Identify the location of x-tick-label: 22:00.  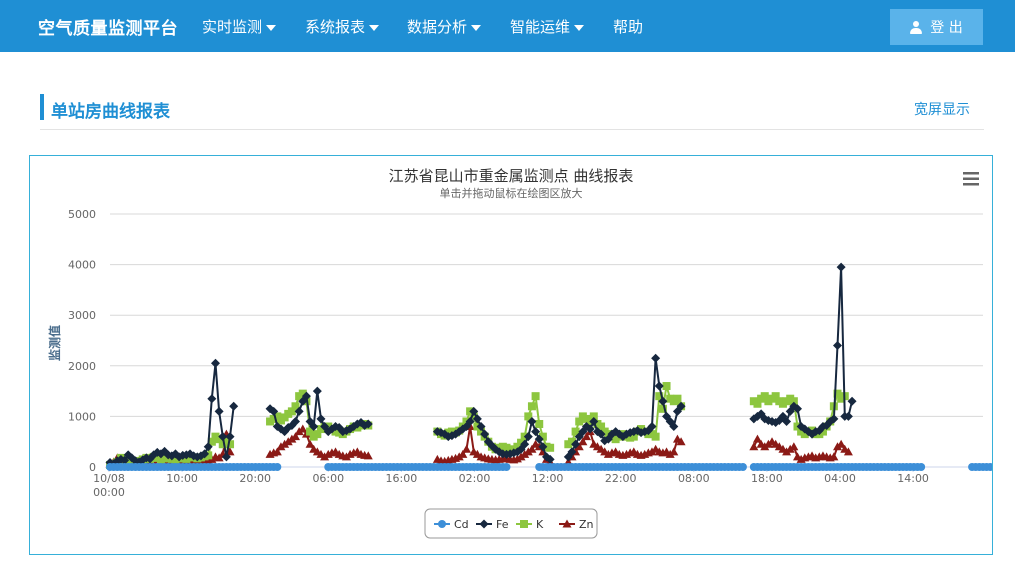
(621, 478).